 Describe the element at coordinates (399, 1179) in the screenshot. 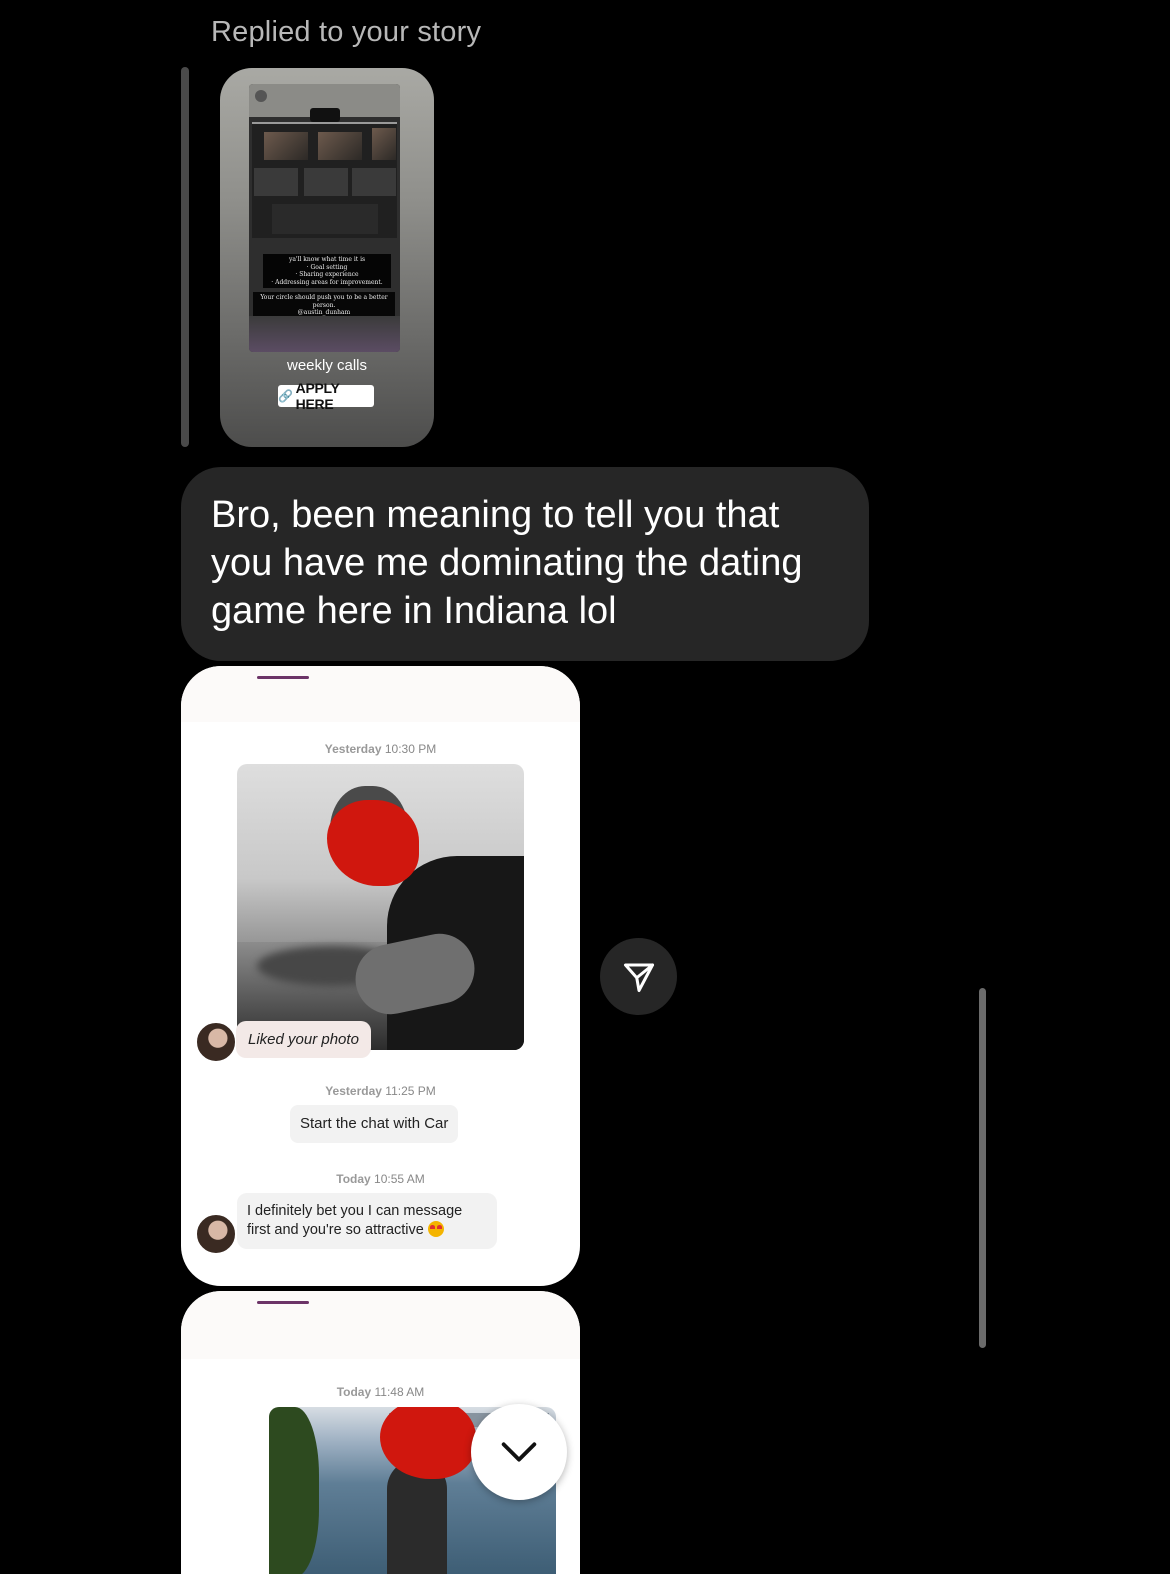

I see `timestamp-time: 10:55 AM` at that location.